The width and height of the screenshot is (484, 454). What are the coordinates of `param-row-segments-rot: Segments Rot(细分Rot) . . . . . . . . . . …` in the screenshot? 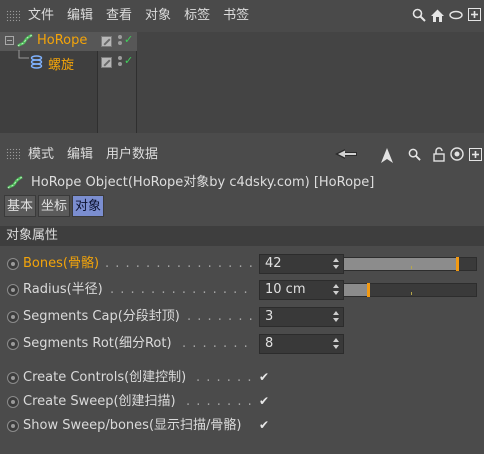 It's located at (242, 344).